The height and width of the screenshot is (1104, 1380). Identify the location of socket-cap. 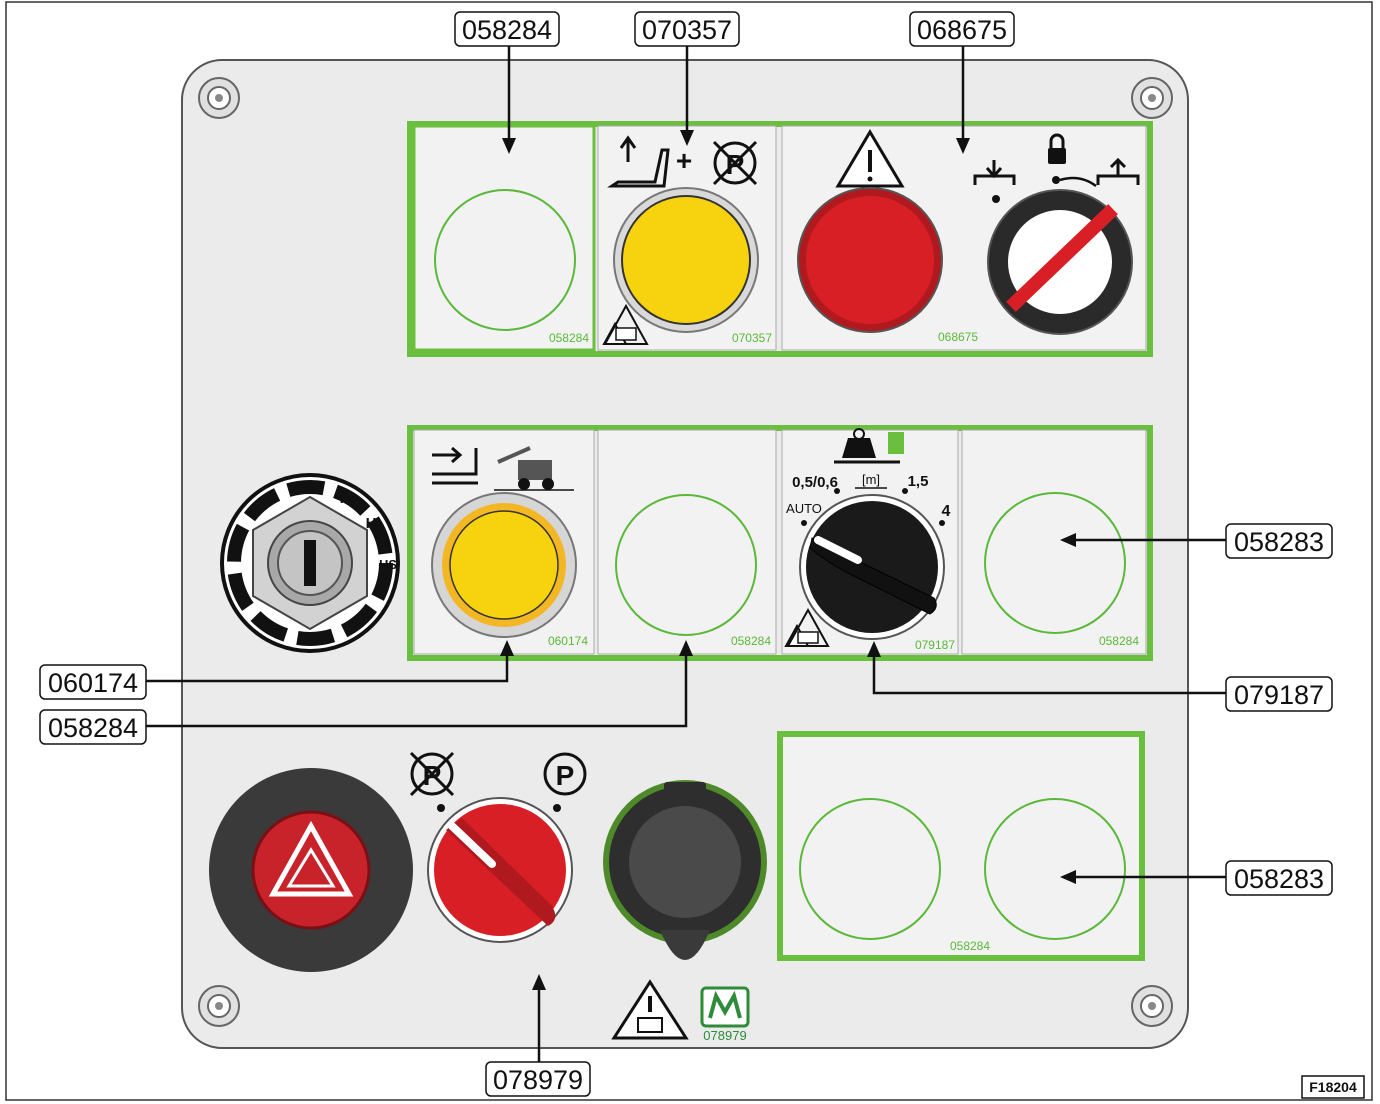
(685, 862).